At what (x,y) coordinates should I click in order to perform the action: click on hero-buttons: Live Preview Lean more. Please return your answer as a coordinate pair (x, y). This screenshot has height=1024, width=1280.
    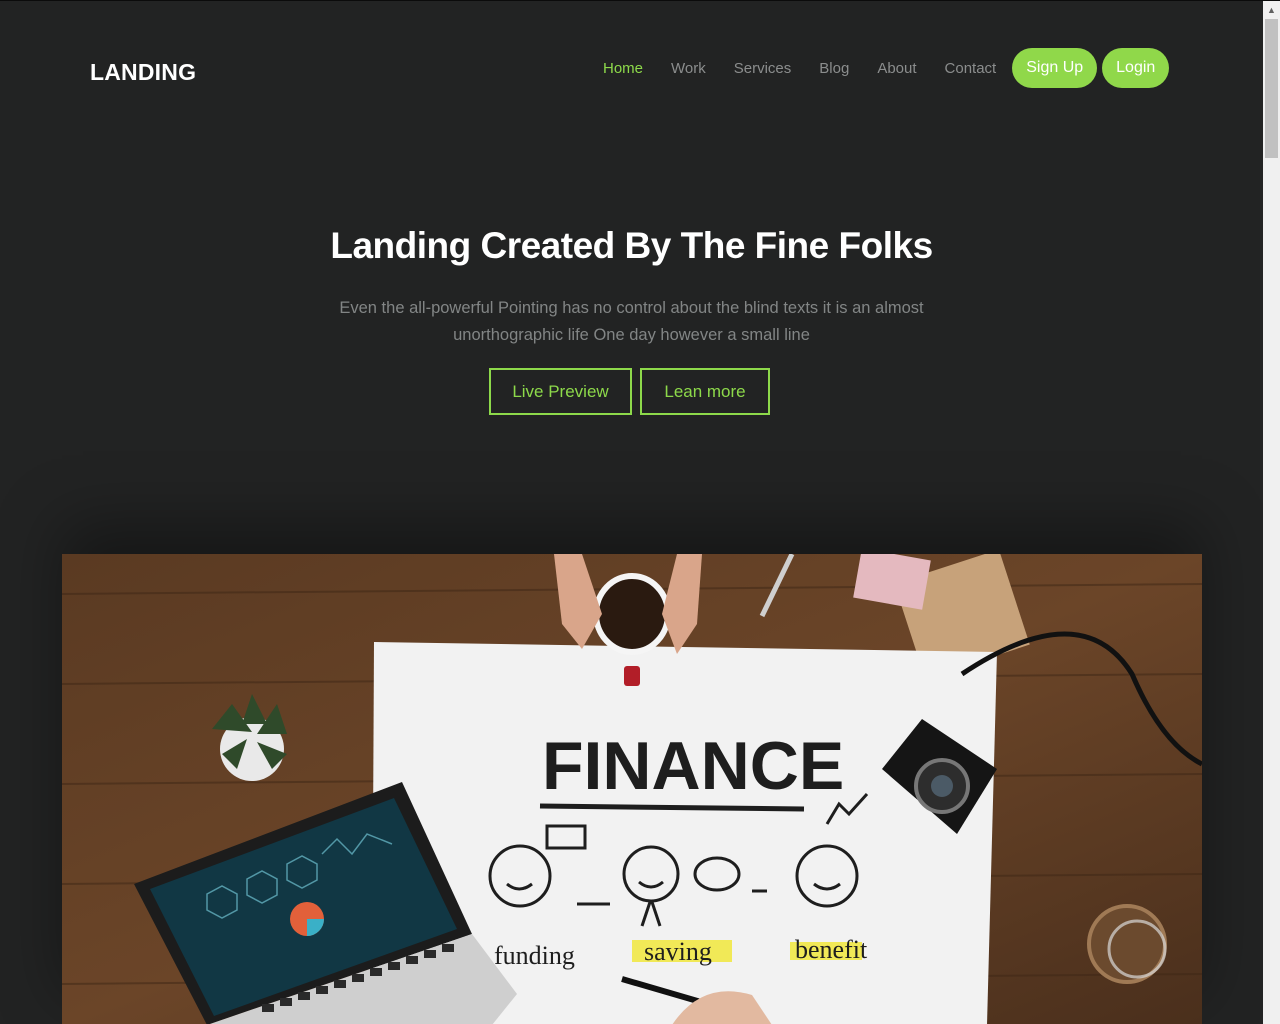
    Looking at the image, I should click on (629, 391).